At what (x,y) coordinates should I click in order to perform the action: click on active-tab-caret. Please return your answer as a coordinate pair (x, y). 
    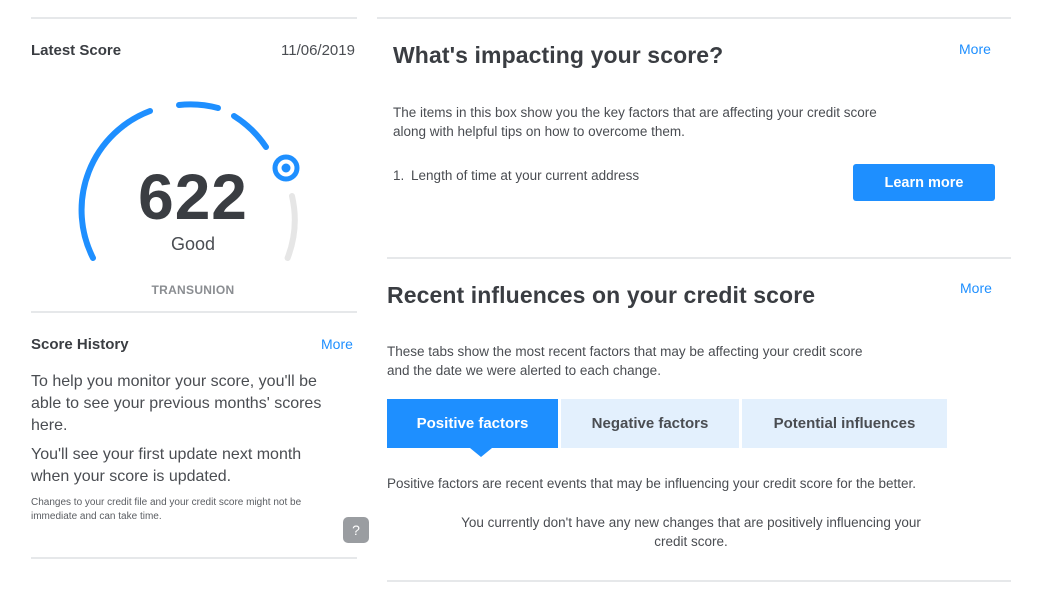
    Looking at the image, I should click on (481, 452).